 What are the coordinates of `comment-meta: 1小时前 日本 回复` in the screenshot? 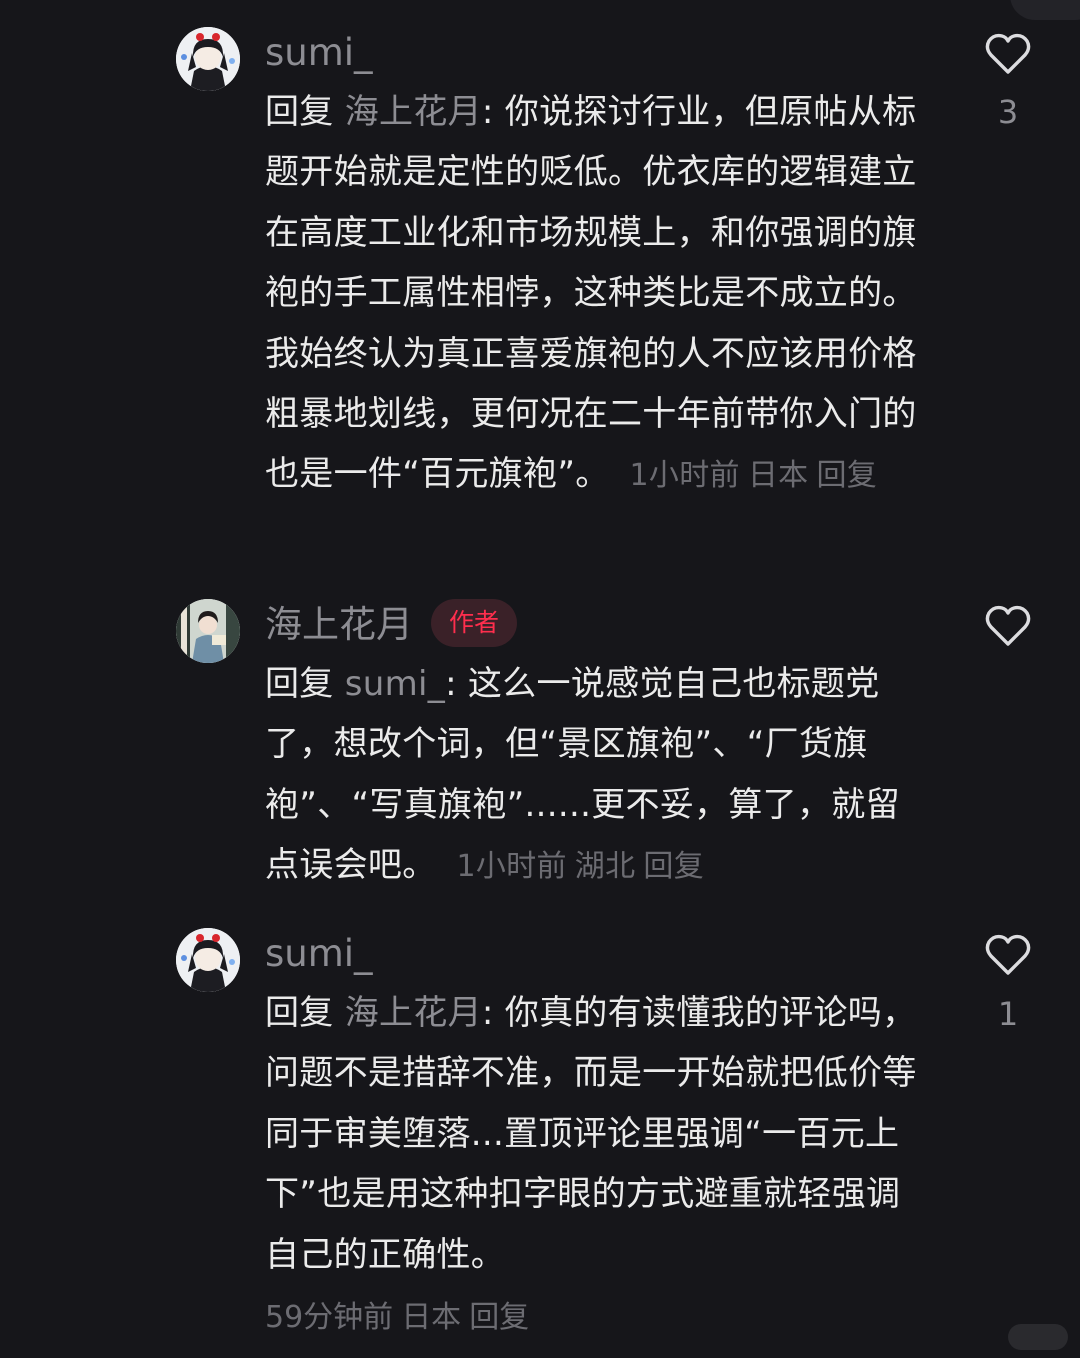 It's located at (754, 475).